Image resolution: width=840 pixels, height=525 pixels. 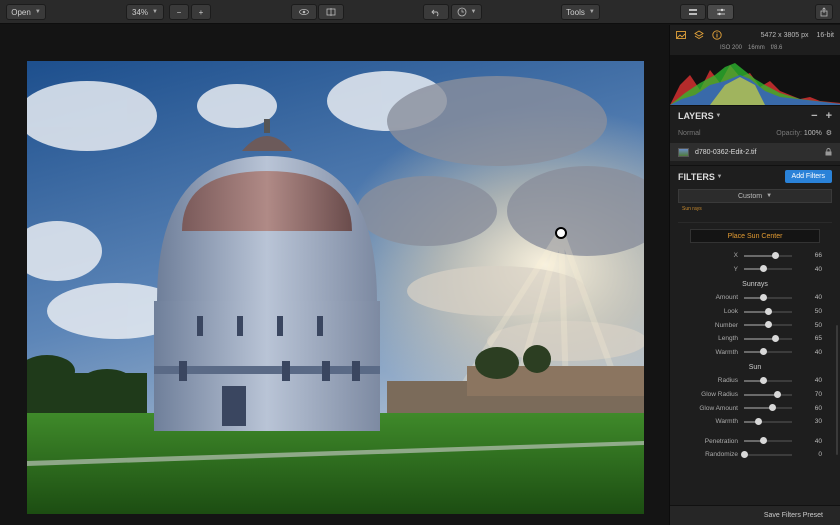 What do you see at coordinates (201, 12) in the screenshot?
I see `zoom-in-button: +` at bounding box center [201, 12].